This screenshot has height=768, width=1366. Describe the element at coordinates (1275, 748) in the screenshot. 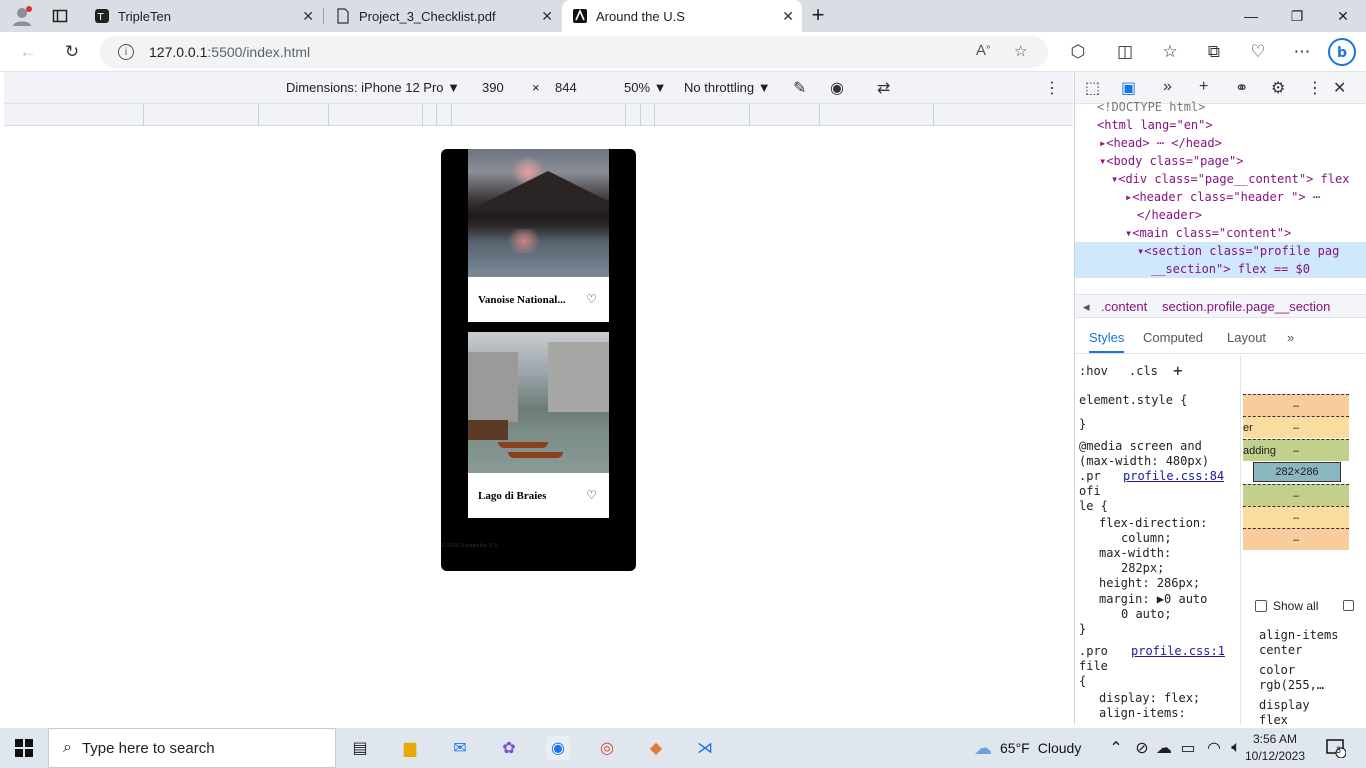

I see `clock: 3:56 AM 10/12/2023` at that location.